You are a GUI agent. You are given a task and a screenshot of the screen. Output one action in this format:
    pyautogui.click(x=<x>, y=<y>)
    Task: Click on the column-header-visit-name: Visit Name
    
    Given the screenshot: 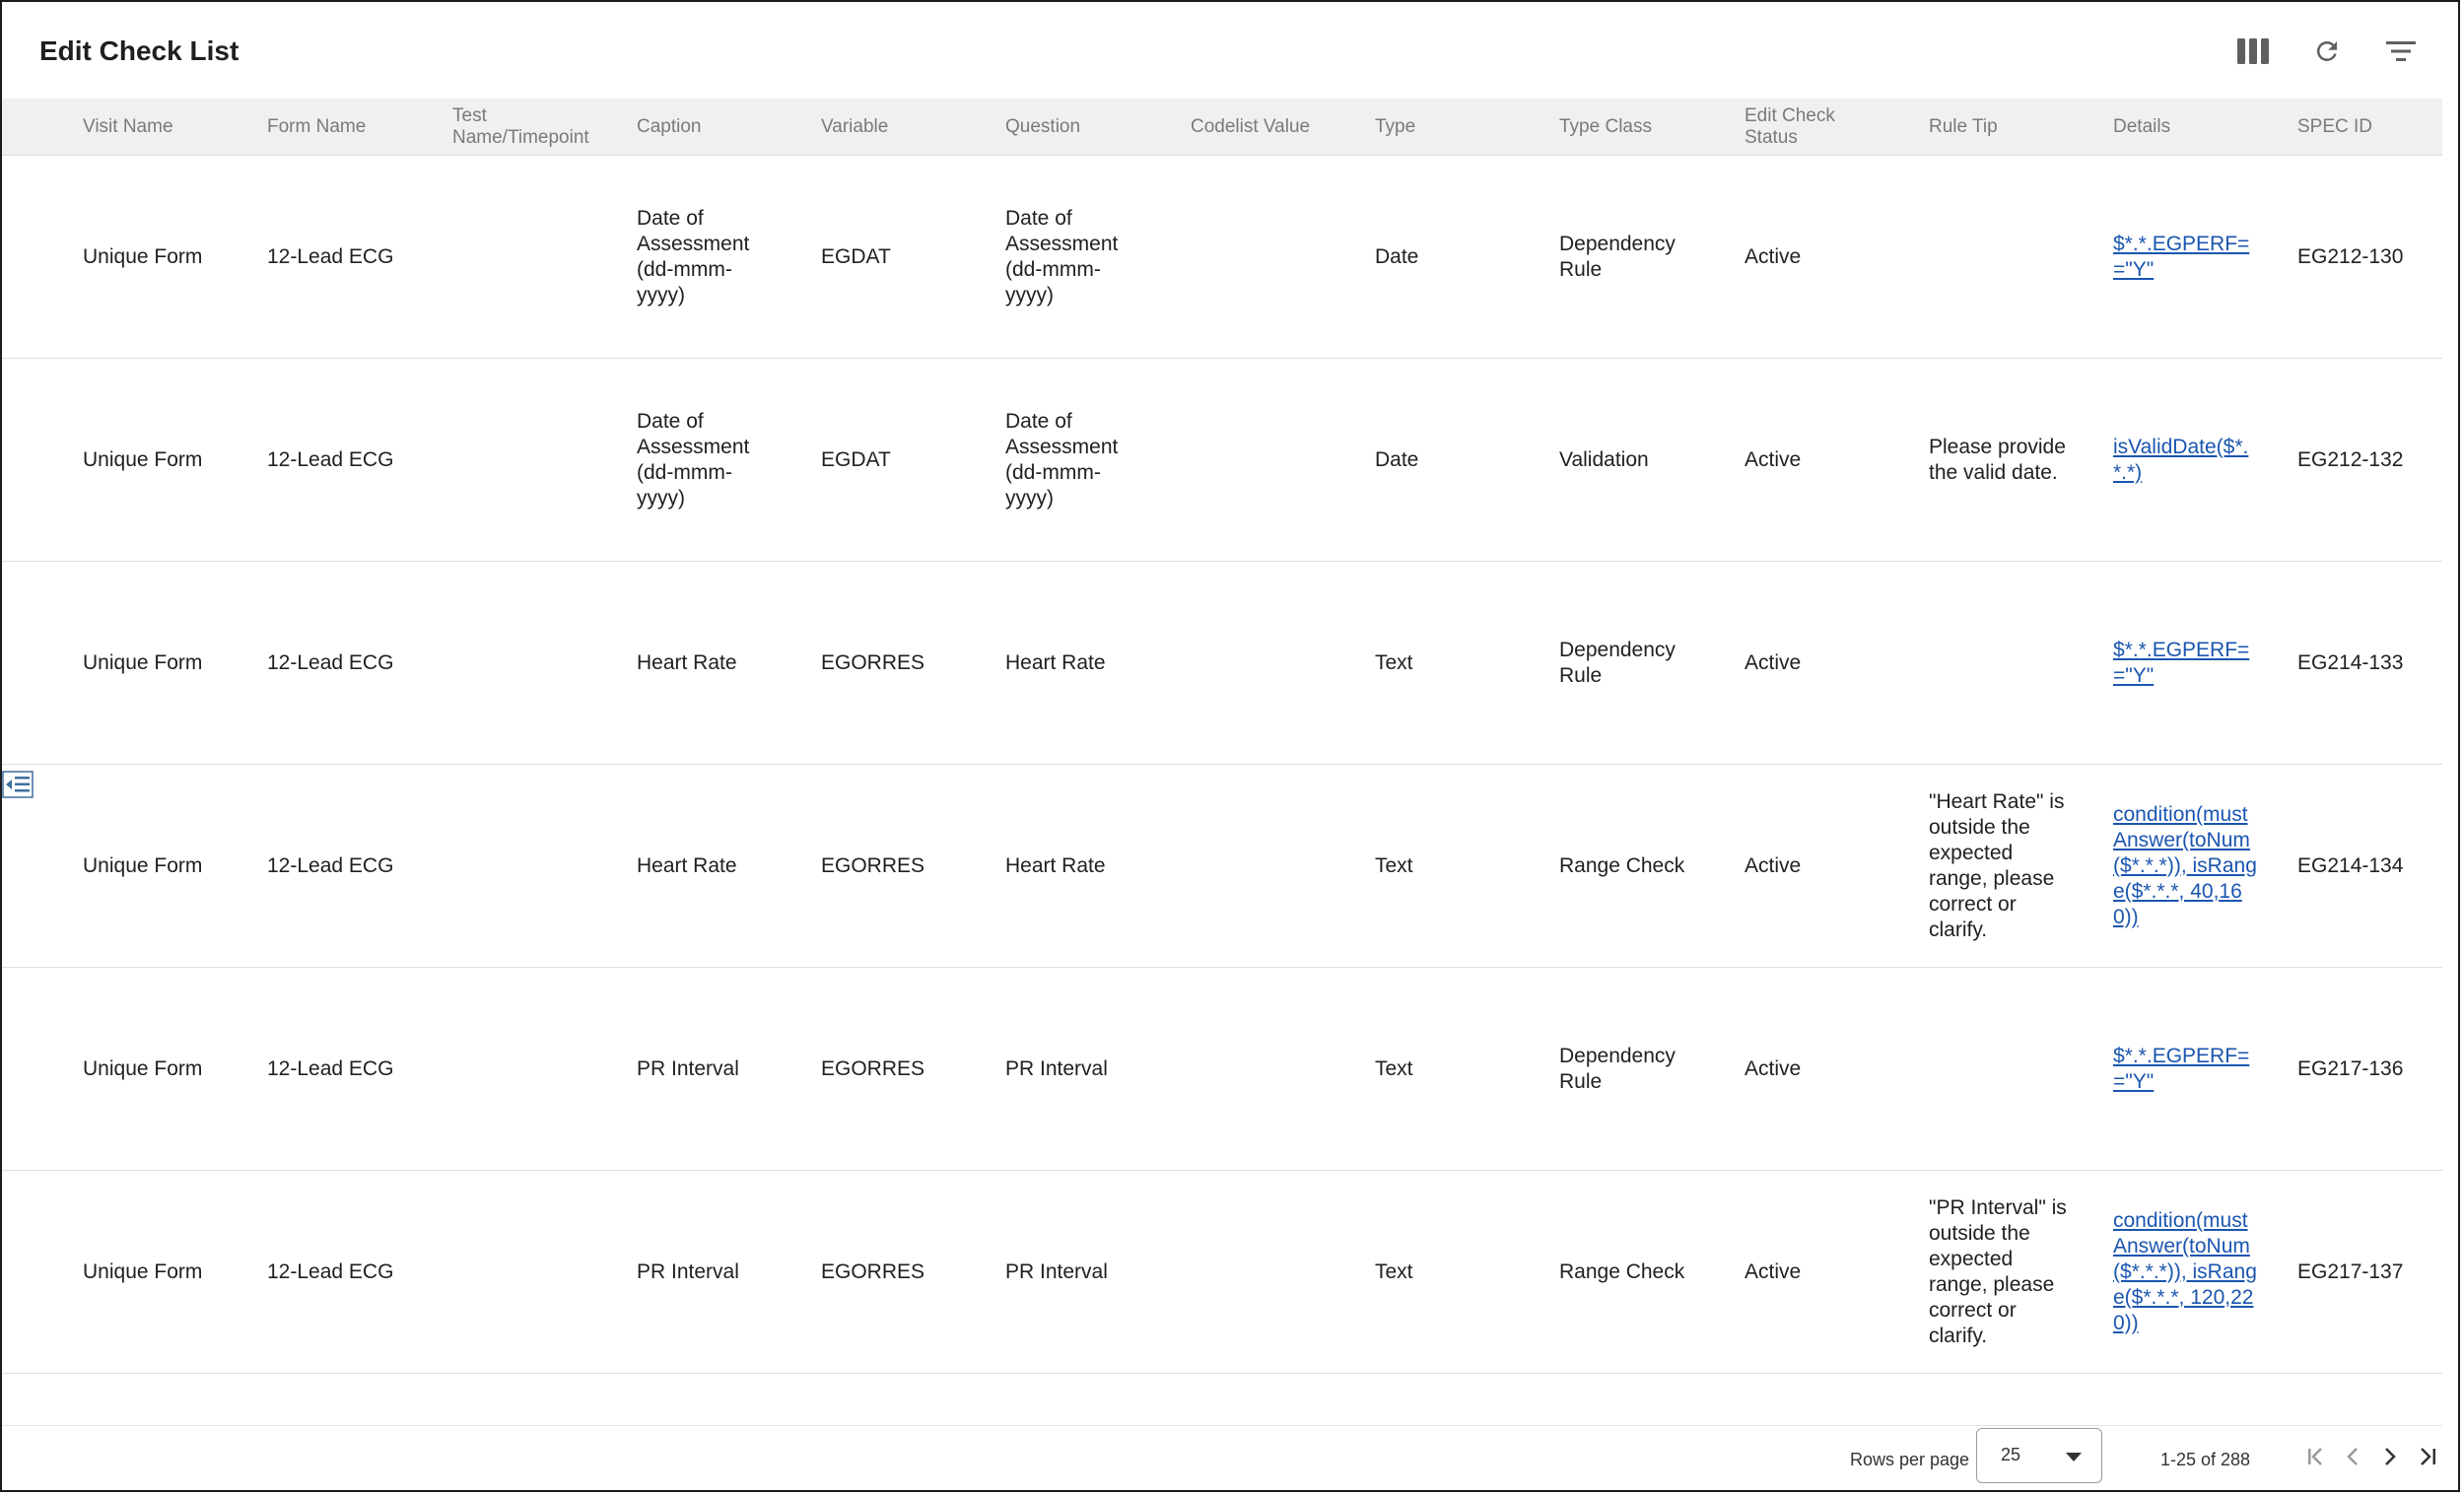 What is the action you would take?
    pyautogui.click(x=166, y=127)
    